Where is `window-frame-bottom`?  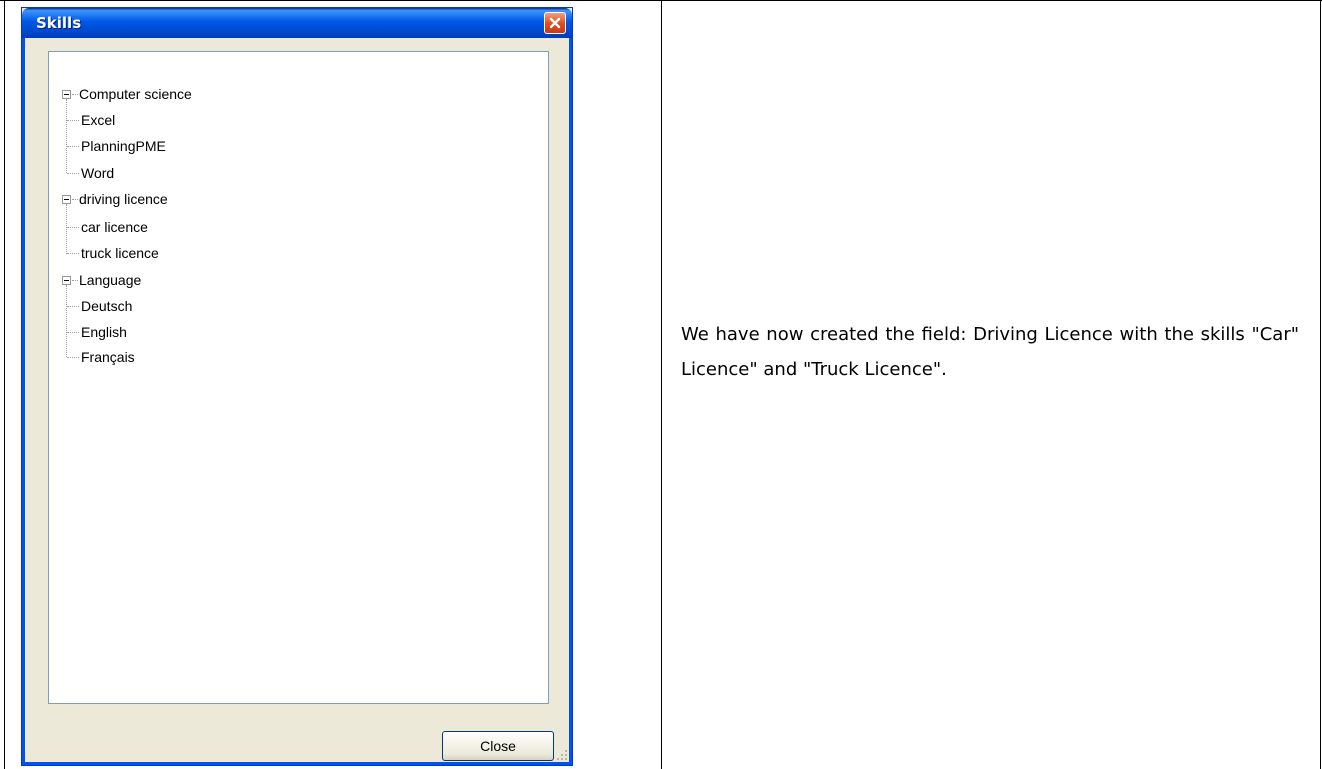 window-frame-bottom is located at coordinates (297, 763).